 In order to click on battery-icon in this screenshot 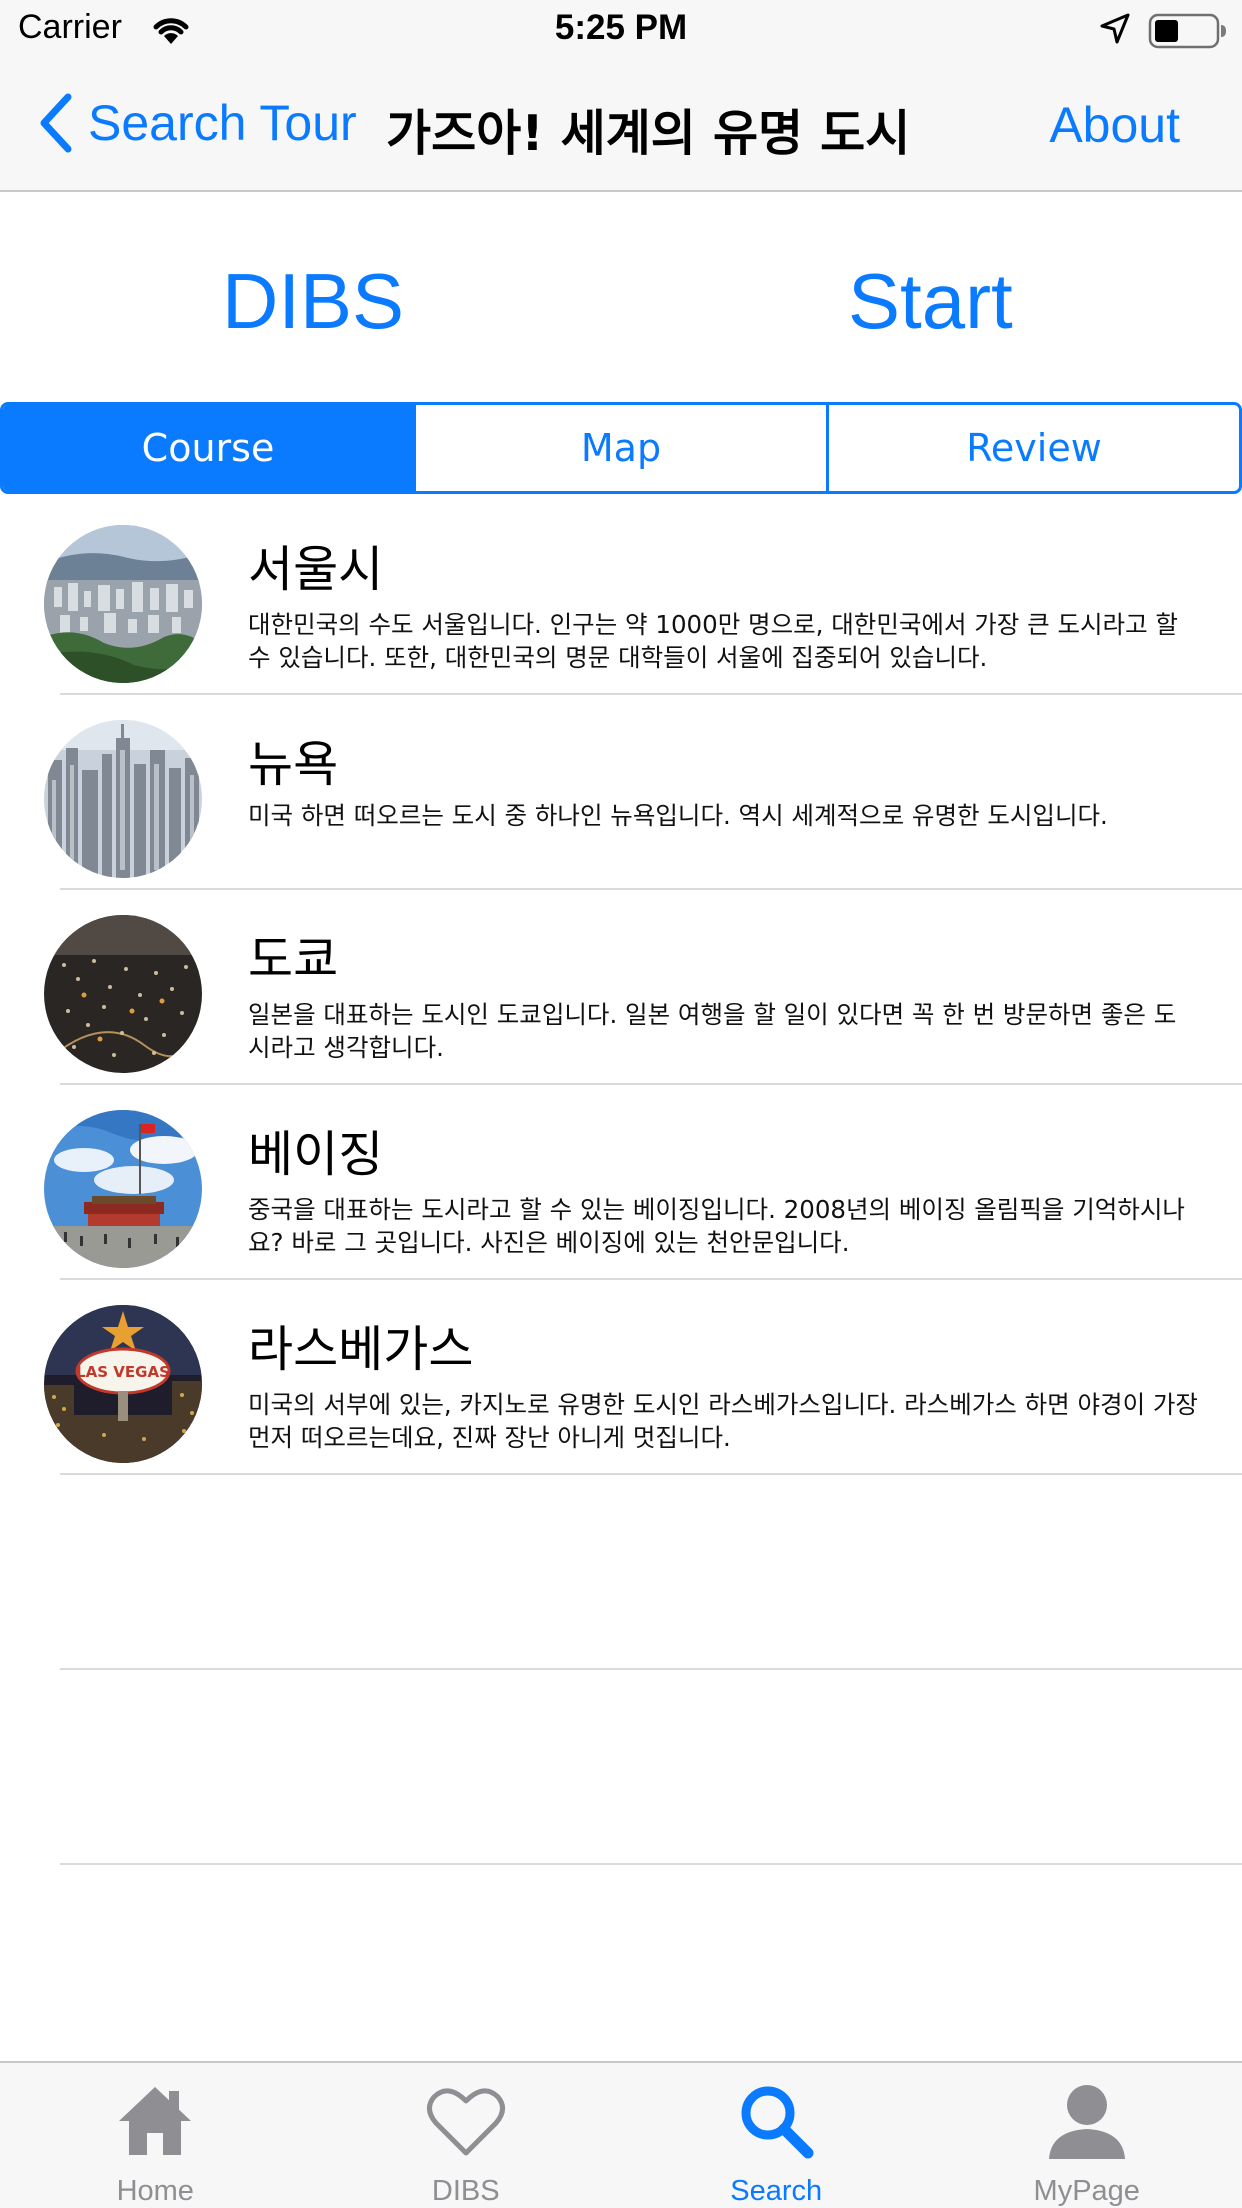, I will do `click(1187, 31)`.